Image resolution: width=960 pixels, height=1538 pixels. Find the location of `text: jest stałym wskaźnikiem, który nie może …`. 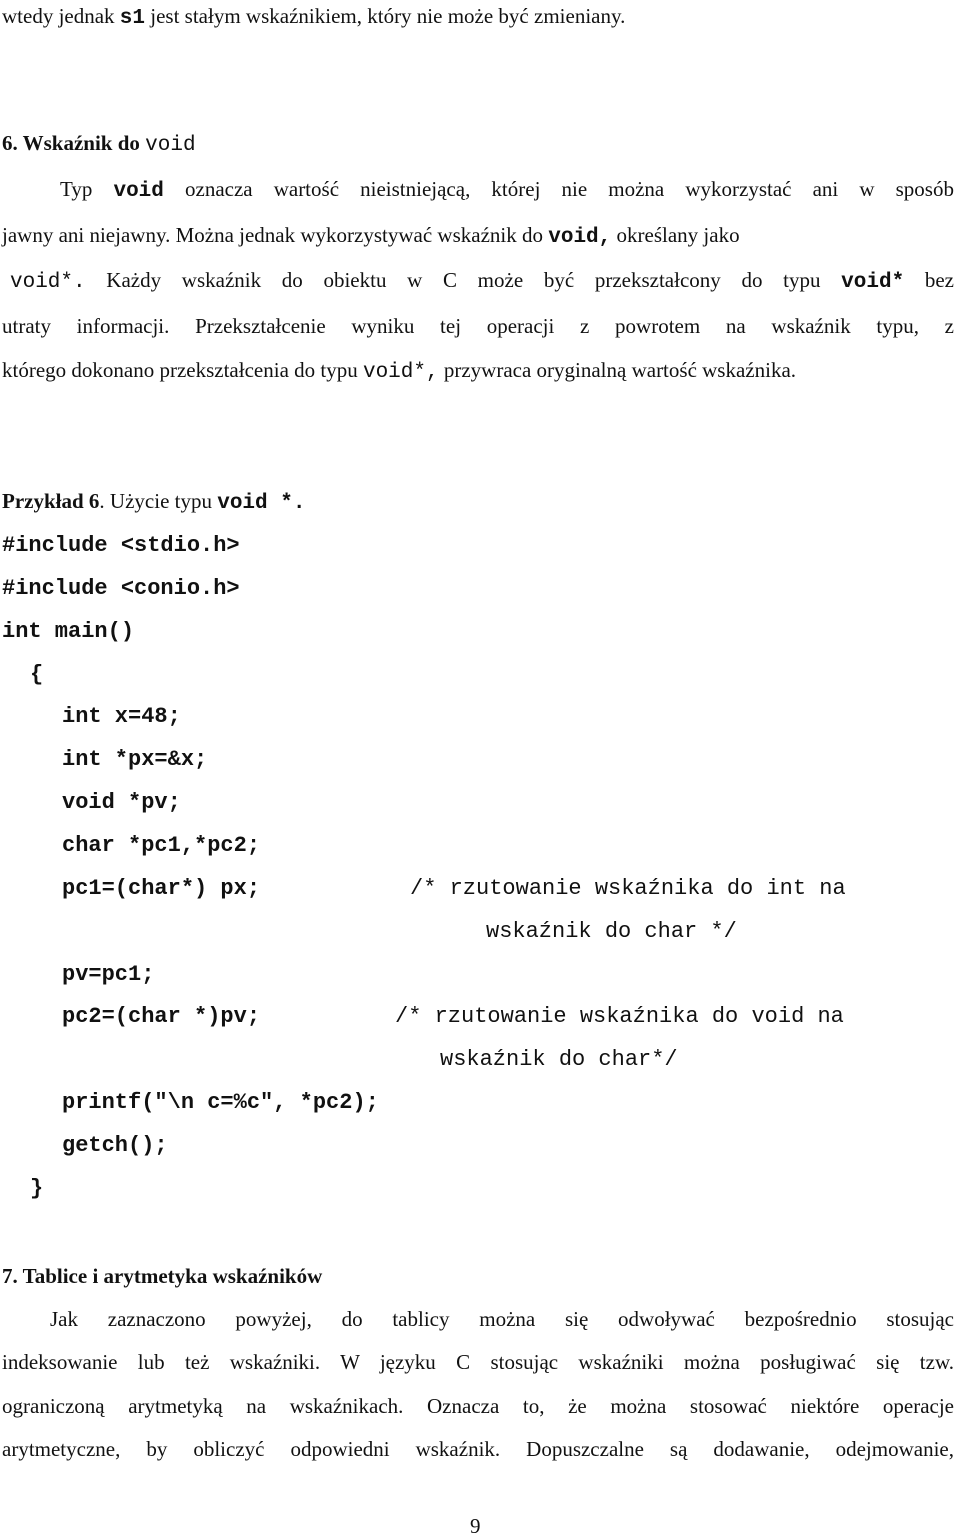

text: jest stałym wskaźnikiem, który nie może … is located at coordinates (385, 16).